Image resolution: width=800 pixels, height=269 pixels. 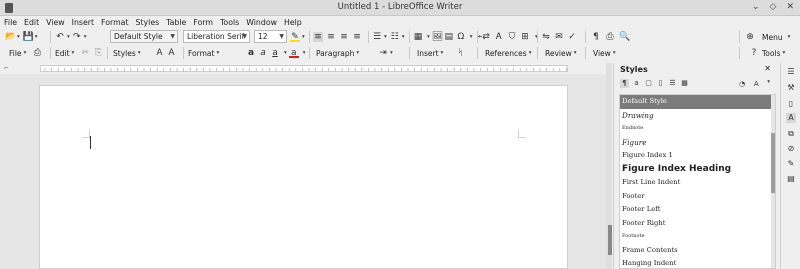 What do you see at coordinates (55, 22) in the screenshot?
I see `menu-view: View` at bounding box center [55, 22].